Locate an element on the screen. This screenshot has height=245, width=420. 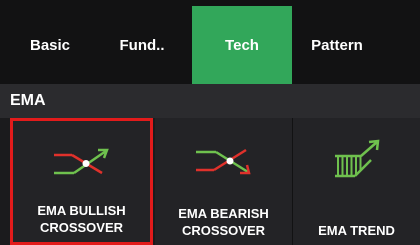
bullish-crossover-icon is located at coordinates (81, 163).